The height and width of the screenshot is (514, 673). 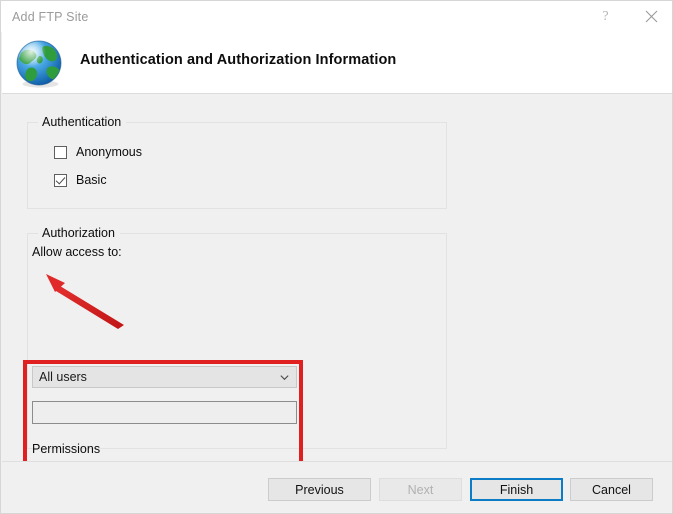 I want to click on dialog-footer: Previous Next Finish Cancel, so click(x=337, y=487).